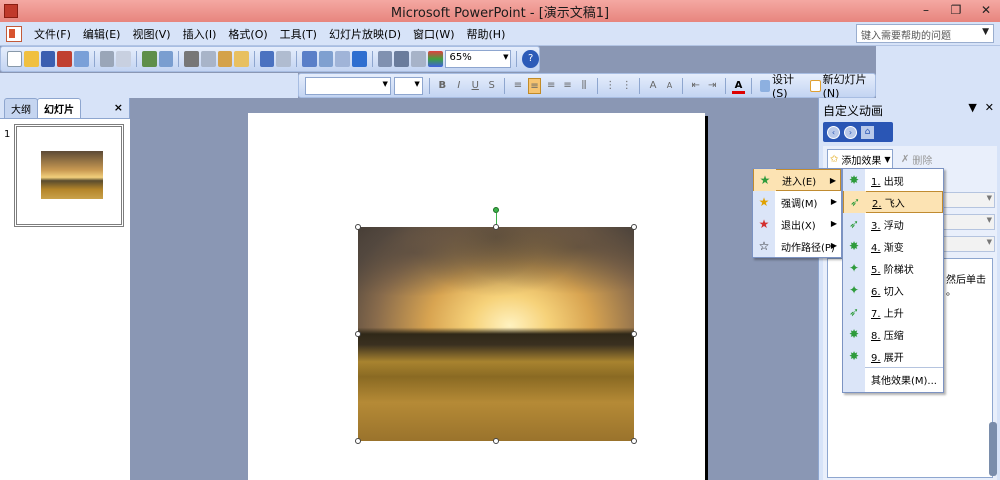 This screenshot has width=1000, height=480. What do you see at coordinates (926, 10) in the screenshot?
I see `minimize-icon: –` at bounding box center [926, 10].